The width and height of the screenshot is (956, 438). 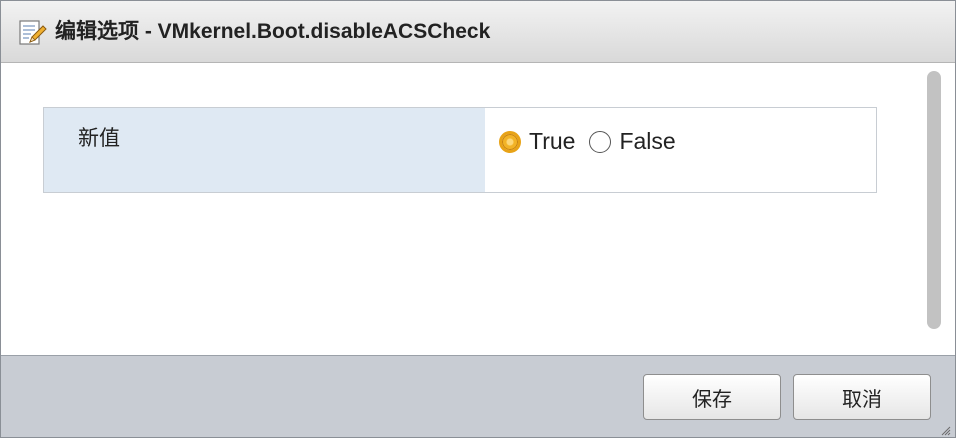 What do you see at coordinates (862, 397) in the screenshot?
I see `cancel-button: 取消` at bounding box center [862, 397].